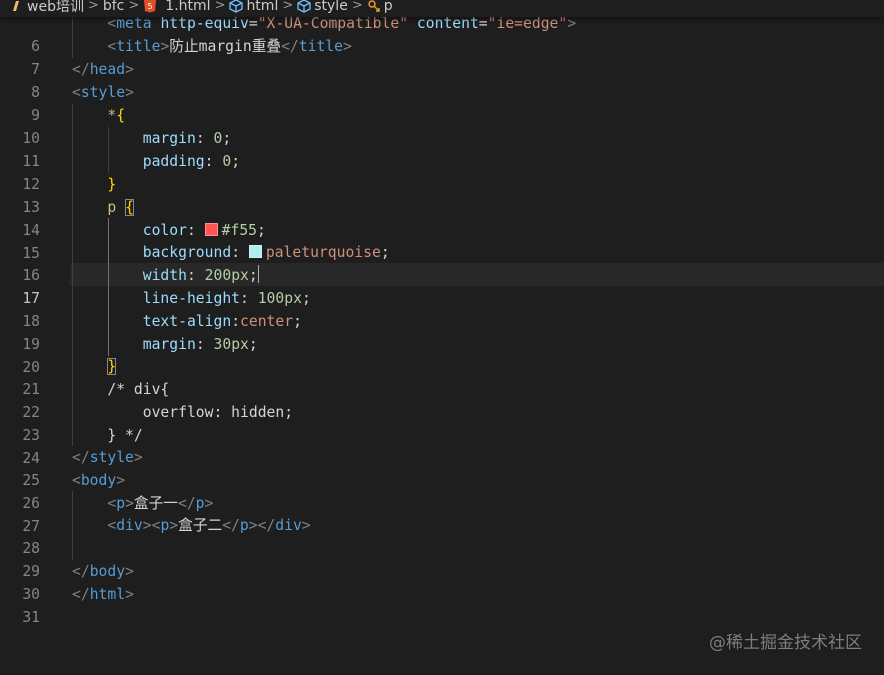  I want to click on code-line: 23 overflow: hidden;, so click(442, 422).